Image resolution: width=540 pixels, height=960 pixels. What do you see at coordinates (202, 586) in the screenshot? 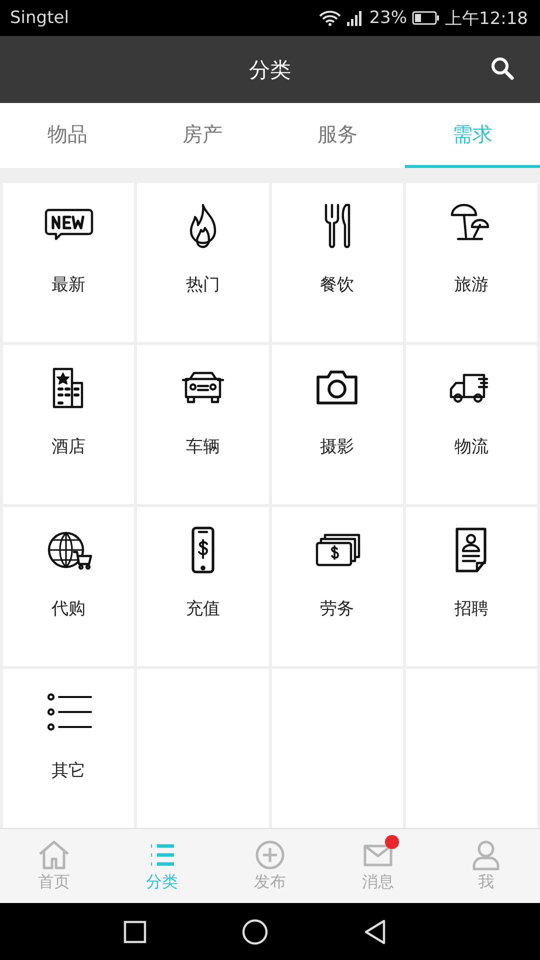
I see `category-tile: 充值` at bounding box center [202, 586].